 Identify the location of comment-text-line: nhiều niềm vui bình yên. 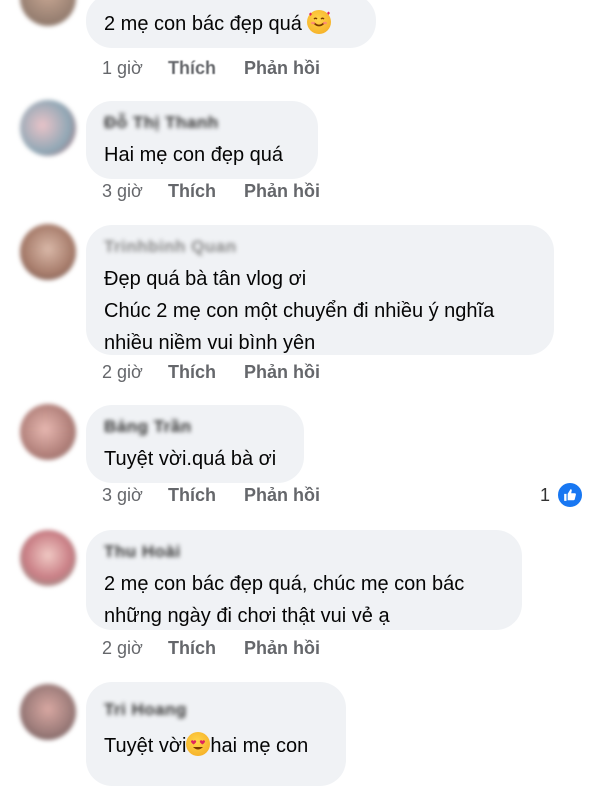
(210, 343).